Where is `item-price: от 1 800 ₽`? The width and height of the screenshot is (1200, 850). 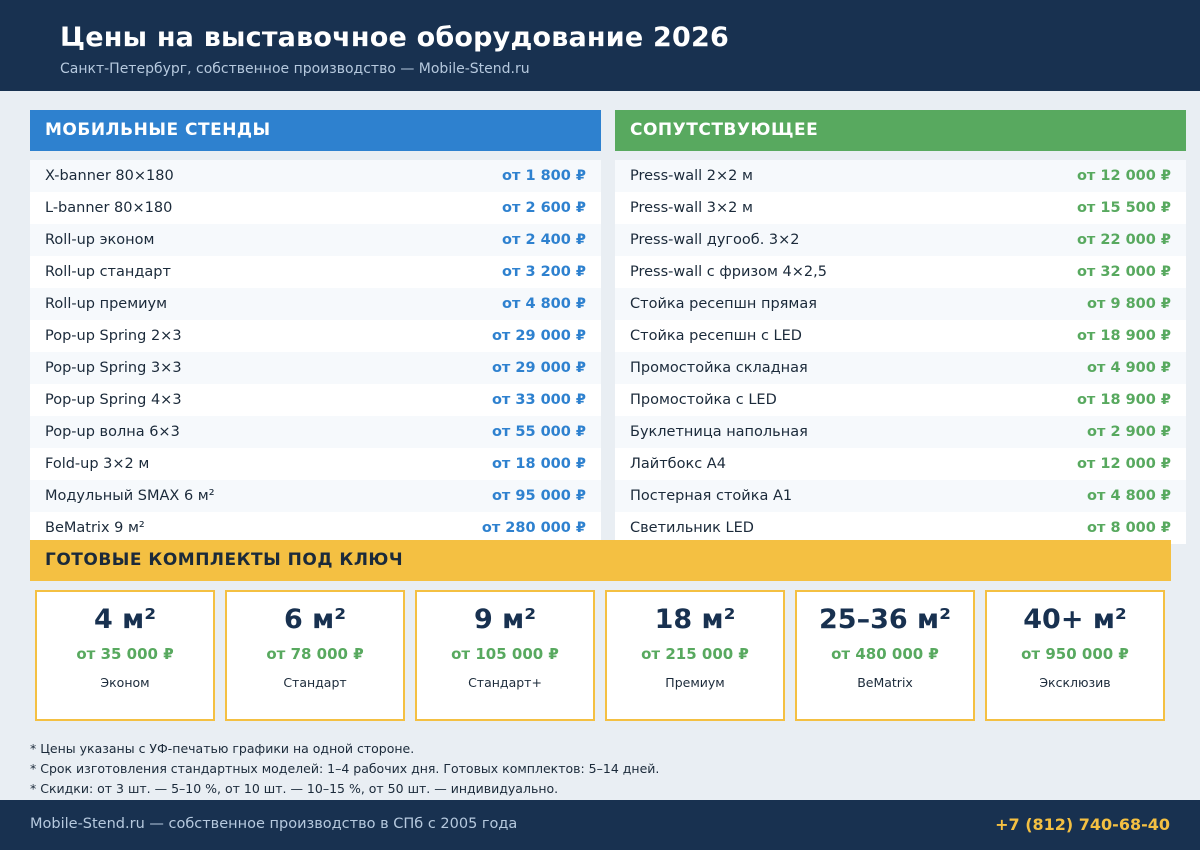
item-price: от 1 800 ₽ is located at coordinates (544, 176).